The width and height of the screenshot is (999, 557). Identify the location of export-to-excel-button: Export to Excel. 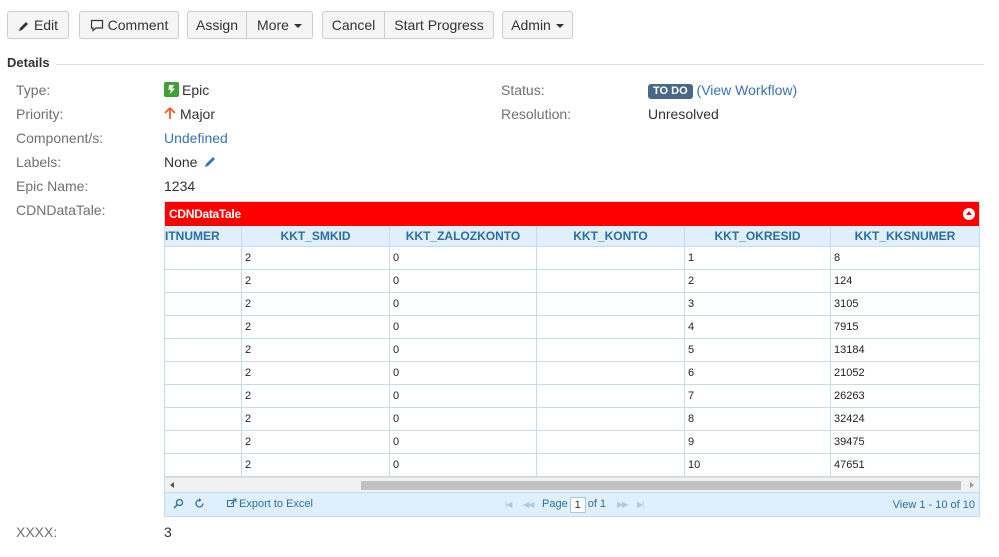
(270, 504).